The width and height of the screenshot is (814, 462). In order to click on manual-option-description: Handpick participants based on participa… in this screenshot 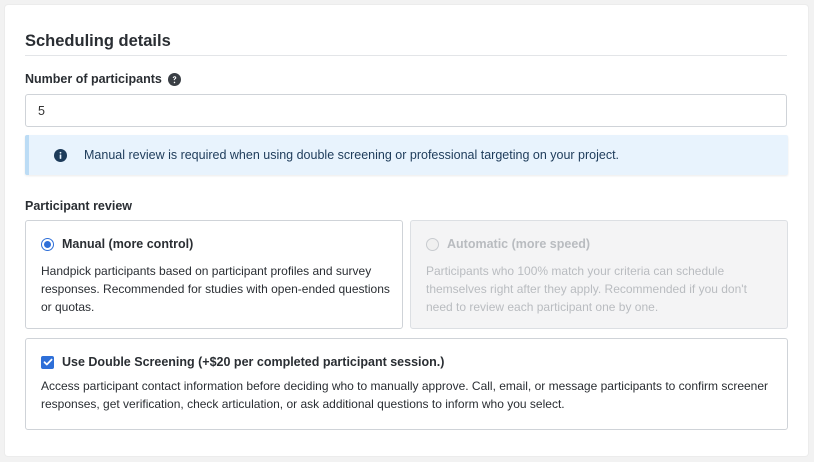, I will do `click(215, 289)`.